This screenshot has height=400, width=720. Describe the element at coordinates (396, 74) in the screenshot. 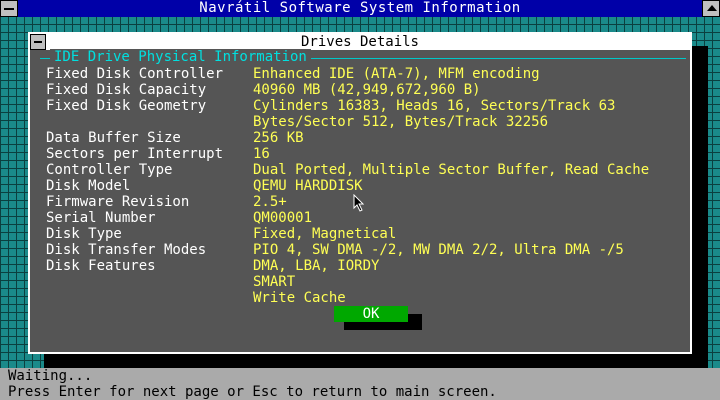

I see `info-value: Enhanced IDE (ATA-7), MFM encoding` at that location.